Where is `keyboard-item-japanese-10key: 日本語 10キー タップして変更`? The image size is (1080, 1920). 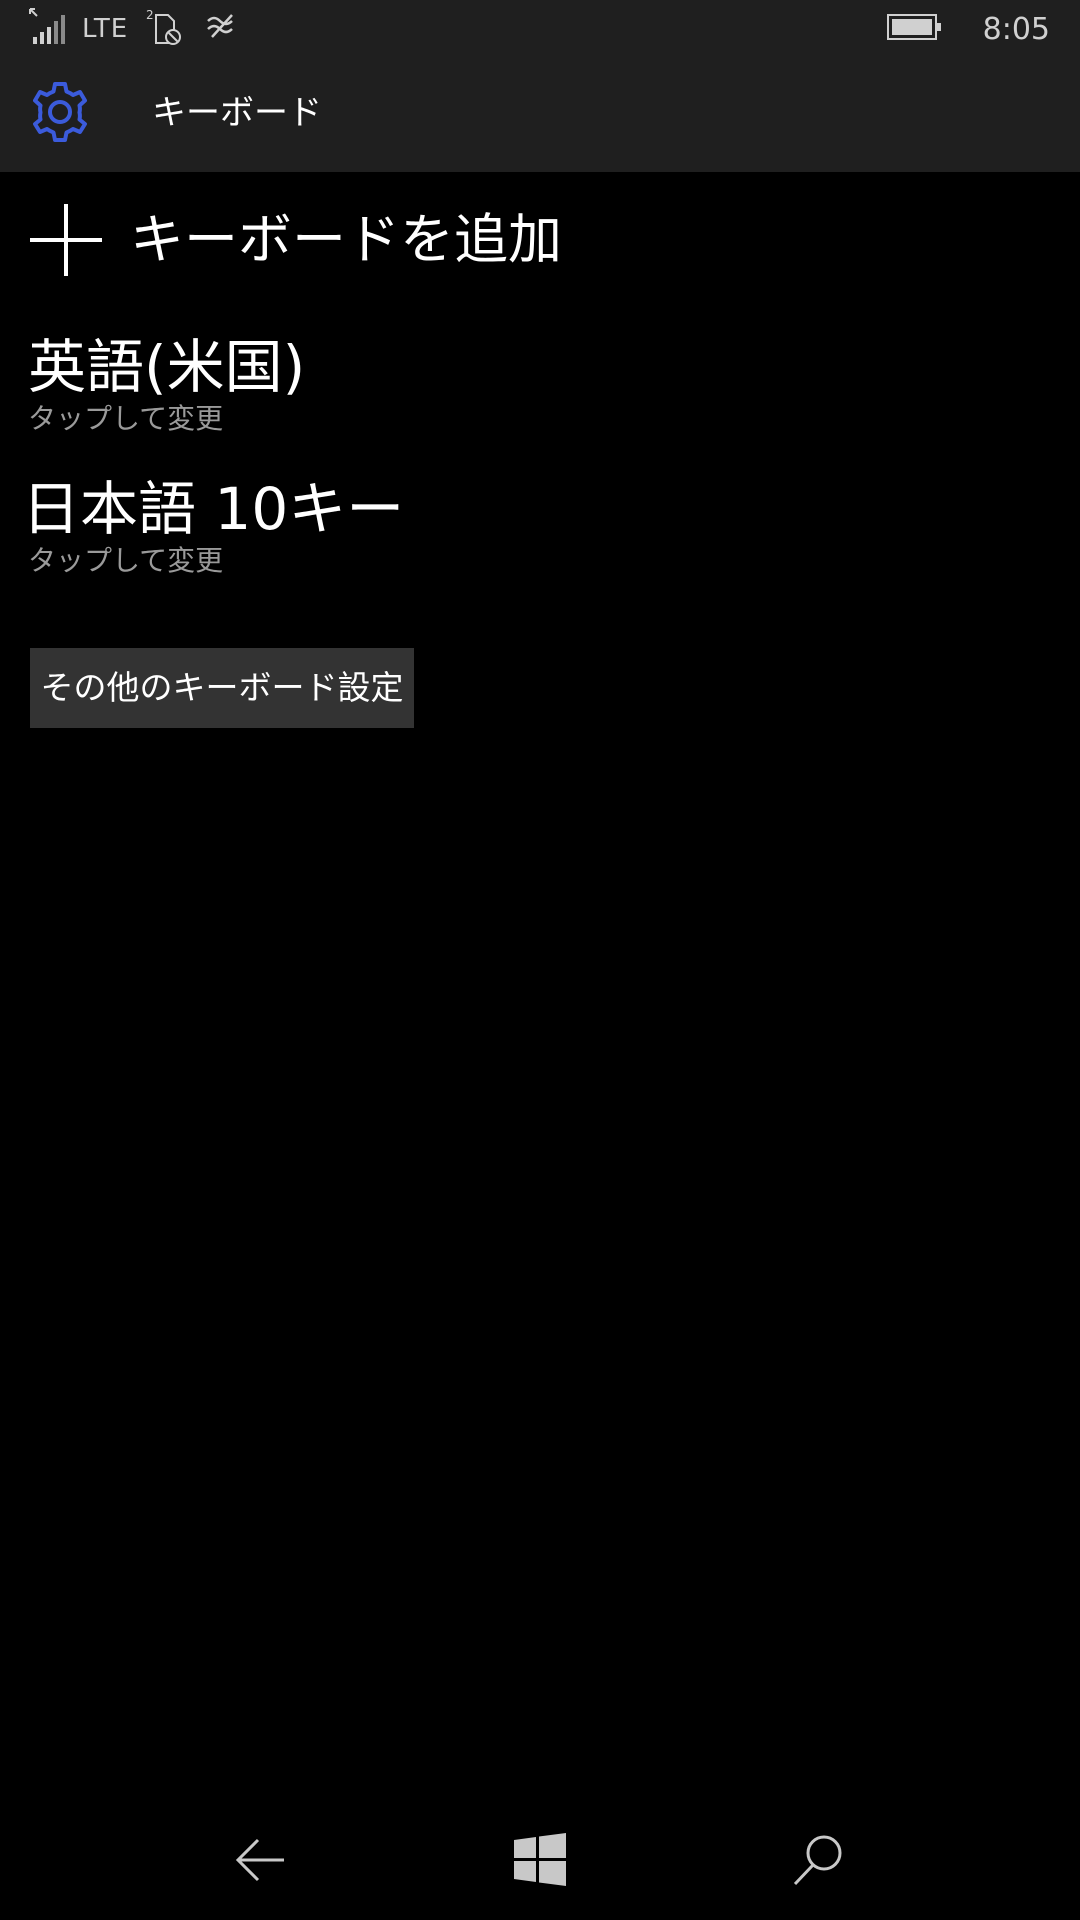
keyboard-item-japanese-10key: 日本語 10キー タップして変更 is located at coordinates (522, 527).